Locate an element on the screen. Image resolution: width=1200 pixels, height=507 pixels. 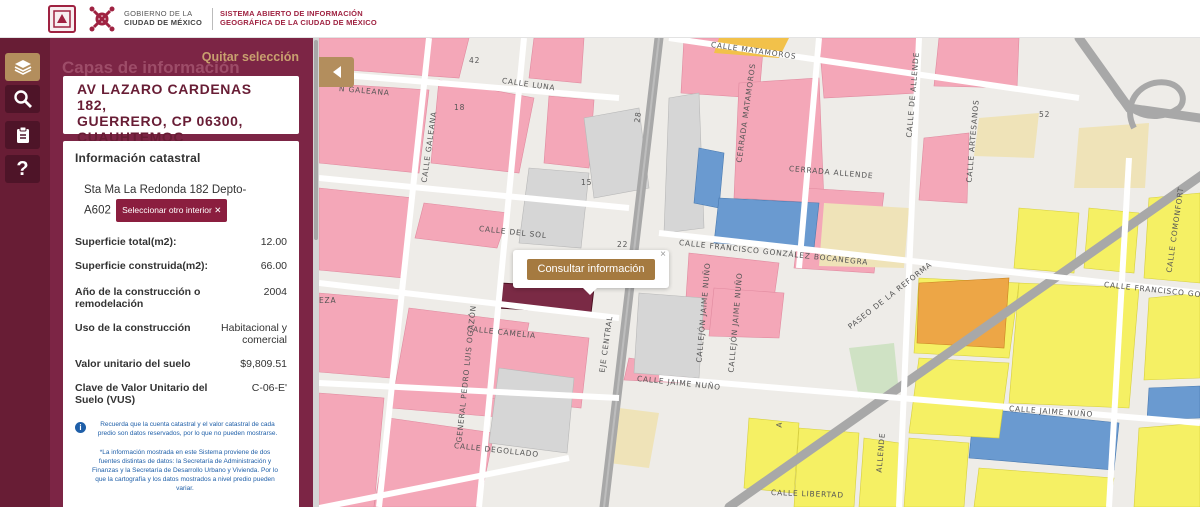
house-number: 18 is located at coordinates (460, 107).